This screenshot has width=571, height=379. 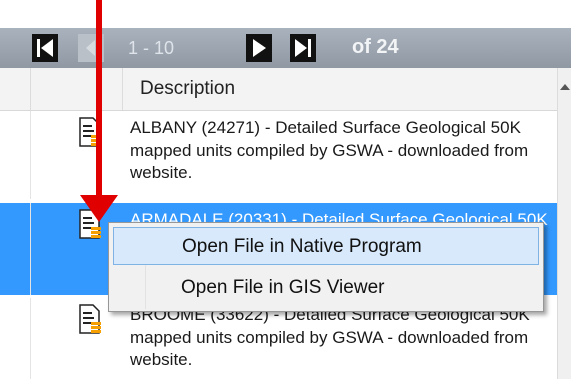 I want to click on last-page-button, so click(x=303, y=48).